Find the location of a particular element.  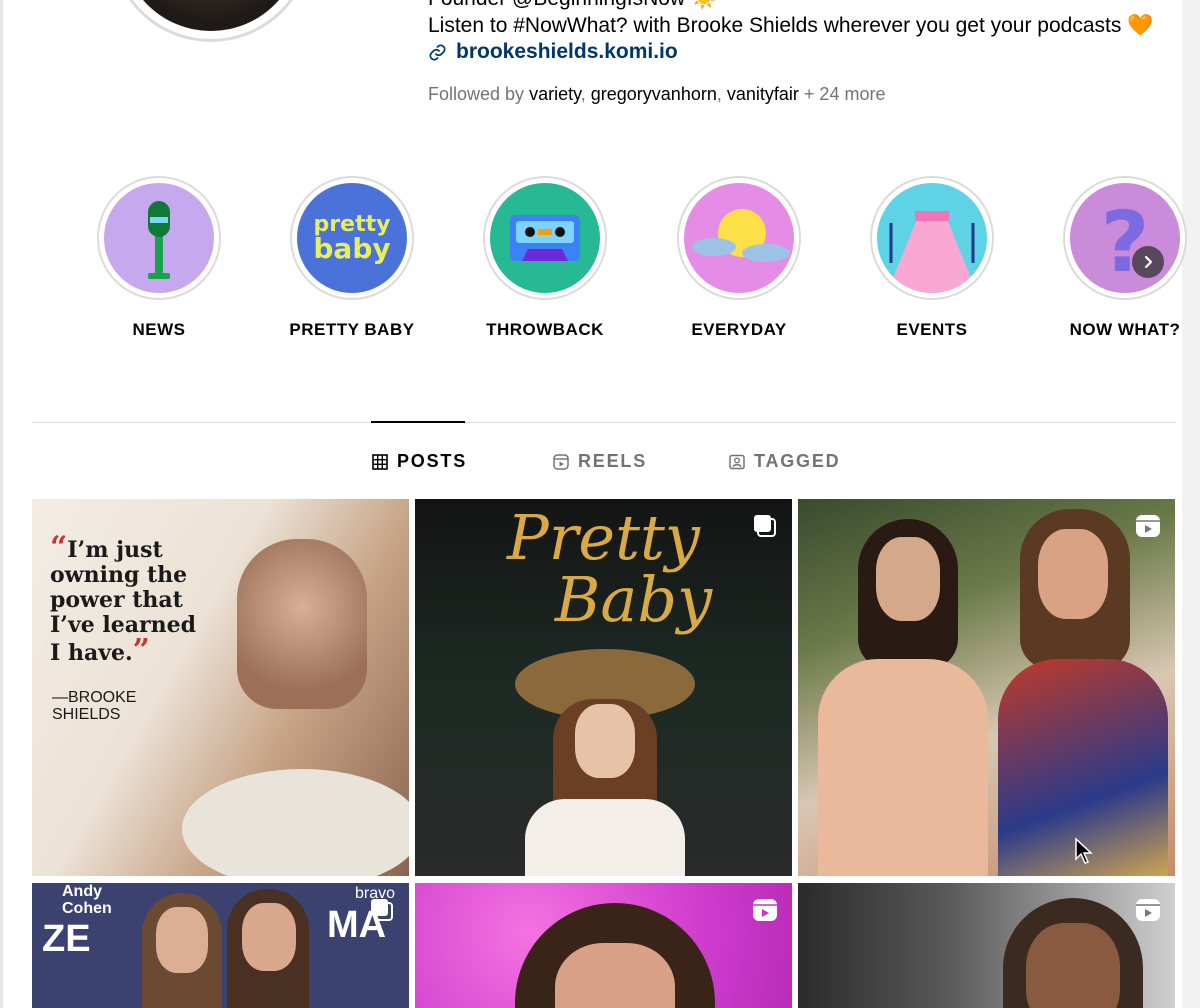

tabs-divider is located at coordinates (604, 422).